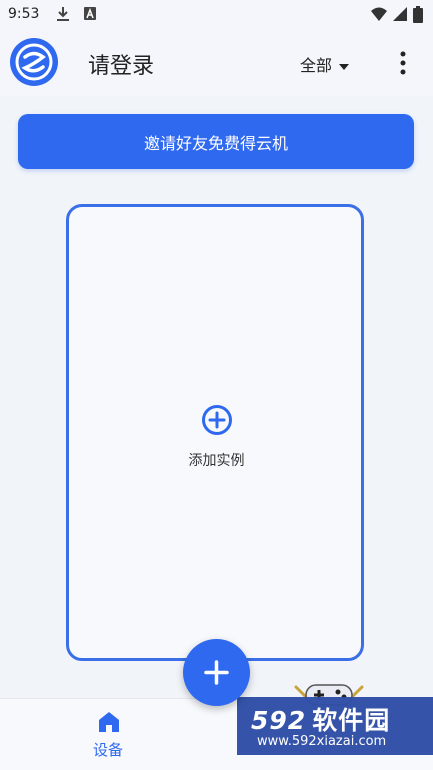  Describe the element at coordinates (322, 741) in the screenshot. I see `watermark-url: www.592xiazai.com` at that location.